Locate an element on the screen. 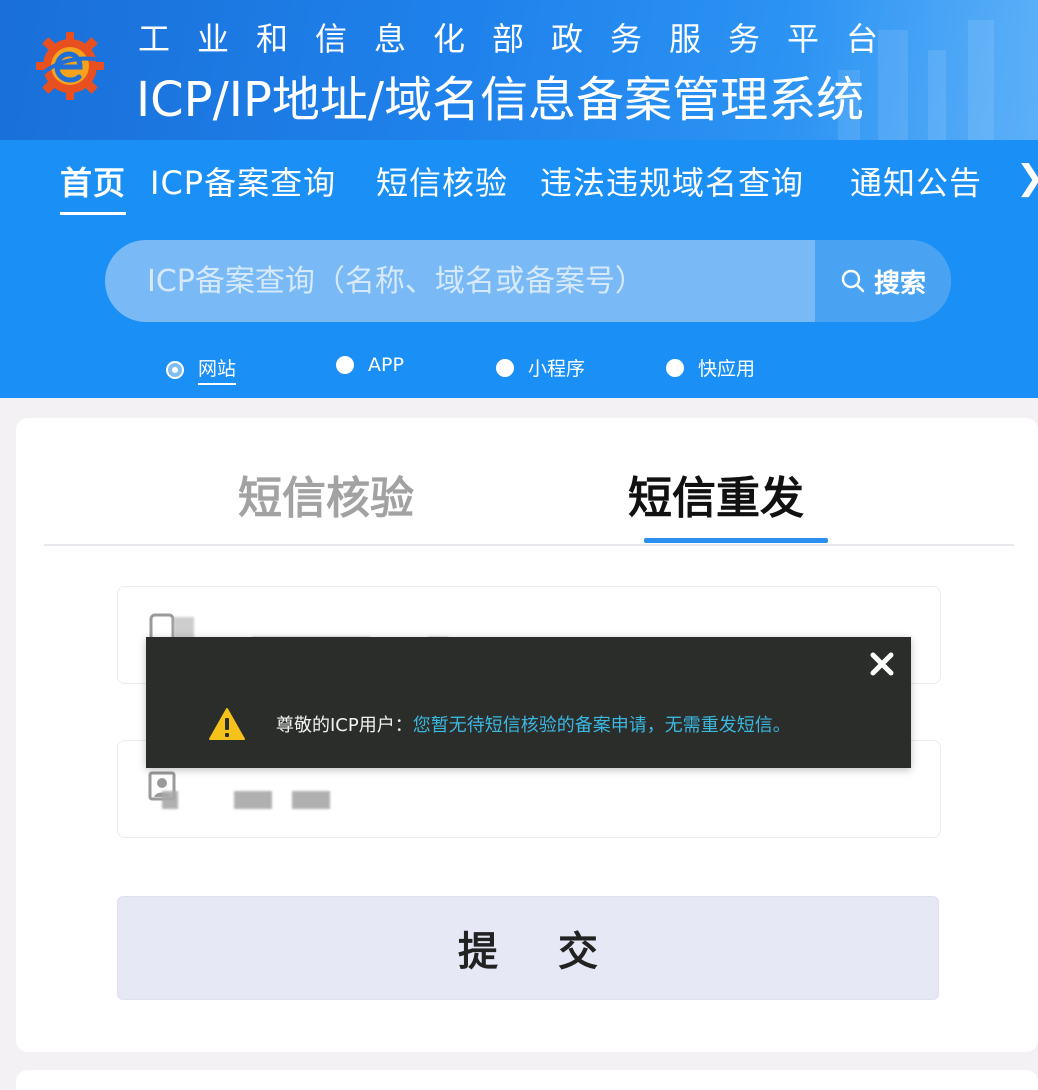 The height and width of the screenshot is (1090, 1038). search-button: 搜索 is located at coordinates (883, 281).